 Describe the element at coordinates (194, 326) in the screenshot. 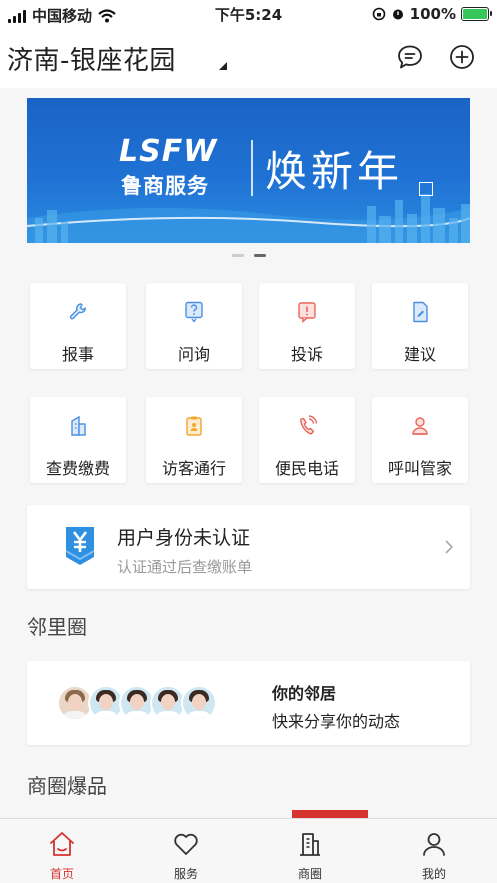

I see `service-inquiry: 问询` at that location.